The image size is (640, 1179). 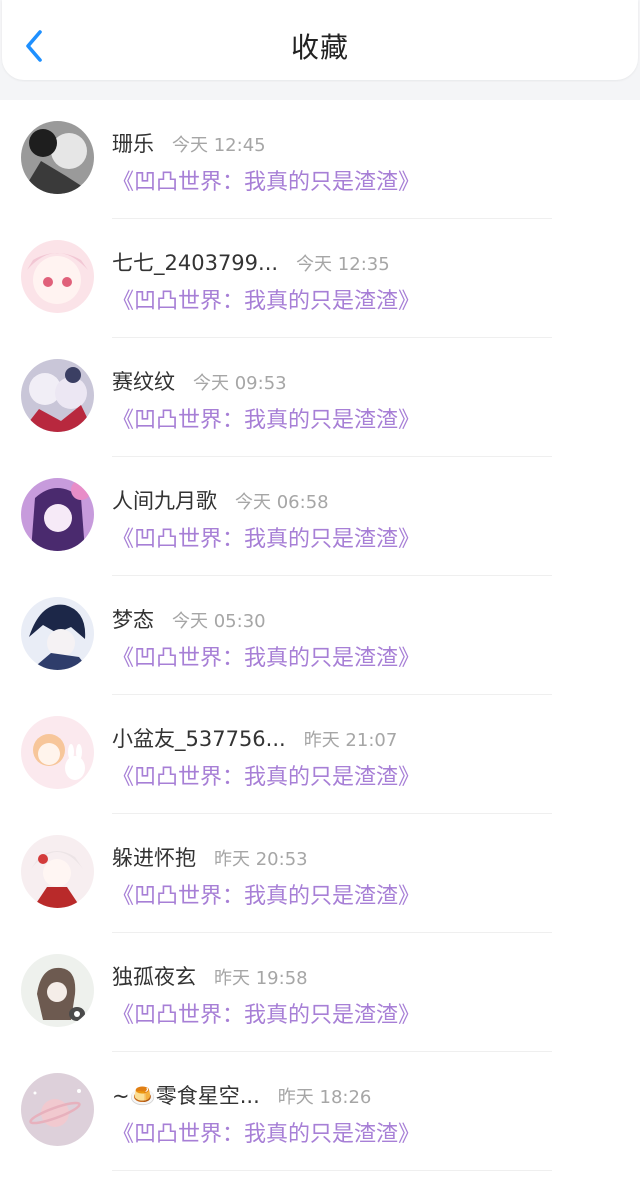 What do you see at coordinates (320, 992) in the screenshot?
I see `list-item: 独孤夜玄 昨天 19:58 《凹凸世界：我真的只是渣渣》` at bounding box center [320, 992].